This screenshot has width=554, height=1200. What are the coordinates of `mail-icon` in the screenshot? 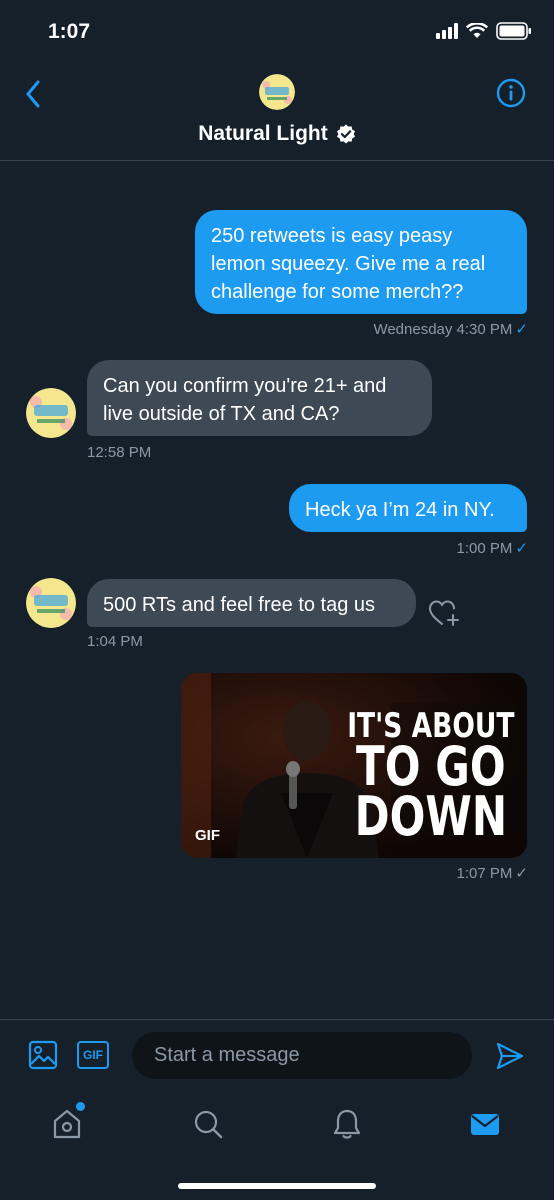 It's located at (485, 1124).